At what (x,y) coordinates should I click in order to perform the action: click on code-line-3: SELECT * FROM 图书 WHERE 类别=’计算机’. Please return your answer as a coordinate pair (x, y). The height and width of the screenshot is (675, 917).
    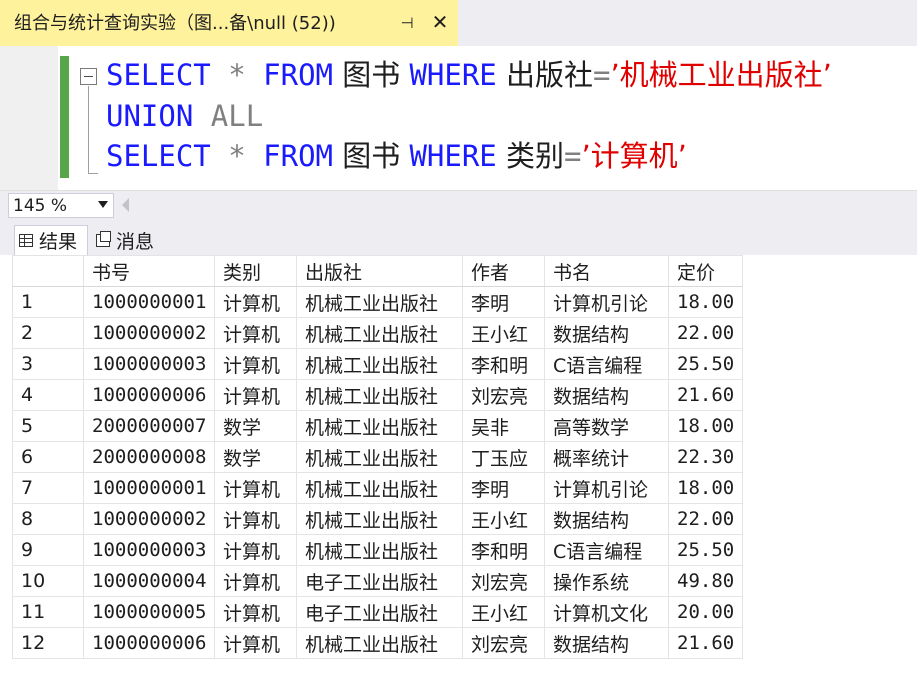
    Looking at the image, I should click on (396, 156).